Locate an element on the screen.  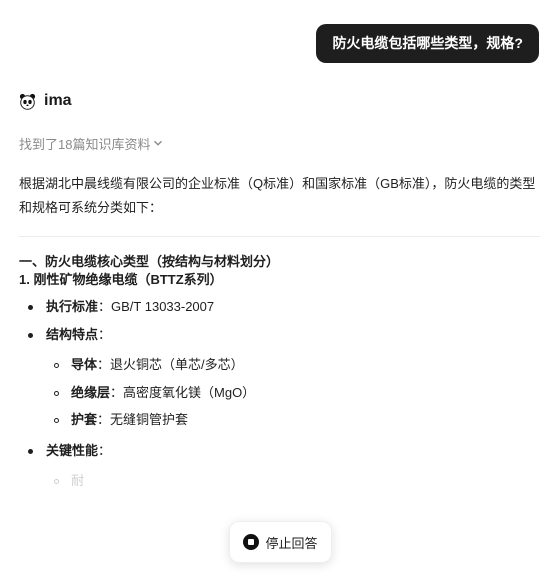
streaming-text: 耐 is located at coordinates (78, 480).